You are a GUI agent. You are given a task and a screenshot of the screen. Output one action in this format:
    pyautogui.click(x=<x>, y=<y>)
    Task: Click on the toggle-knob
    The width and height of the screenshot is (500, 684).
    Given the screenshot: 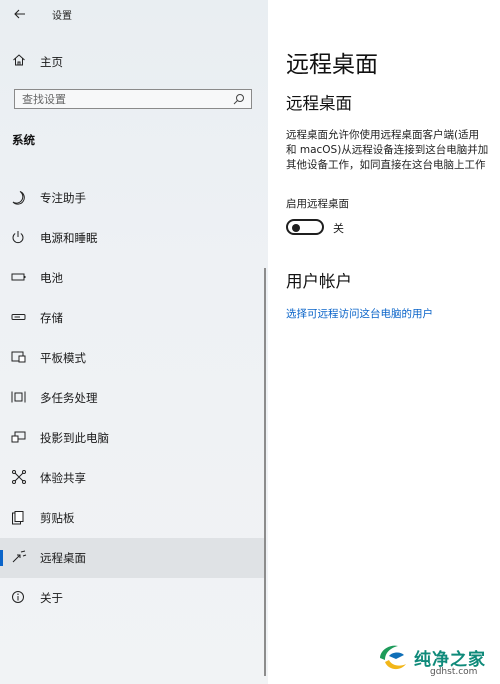 What is the action you would take?
    pyautogui.click(x=296, y=228)
    